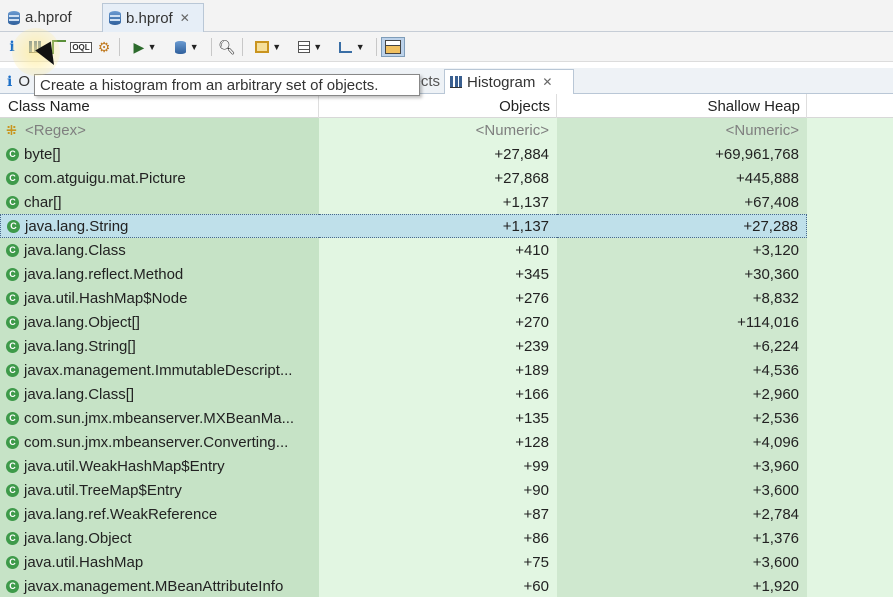 The height and width of the screenshot is (597, 893). Describe the element at coordinates (159, 514) in the screenshot. I see `class-name-cell: Cjava.lang.ref.WeakReference` at that location.